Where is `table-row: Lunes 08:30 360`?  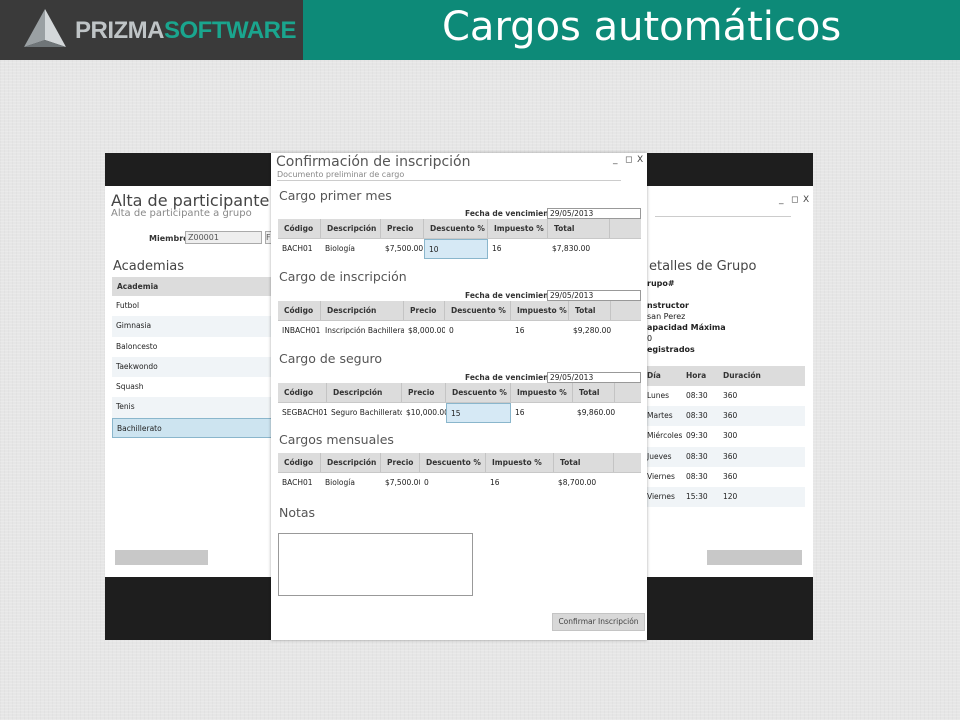
table-row: Lunes 08:30 360 is located at coordinates (725, 396).